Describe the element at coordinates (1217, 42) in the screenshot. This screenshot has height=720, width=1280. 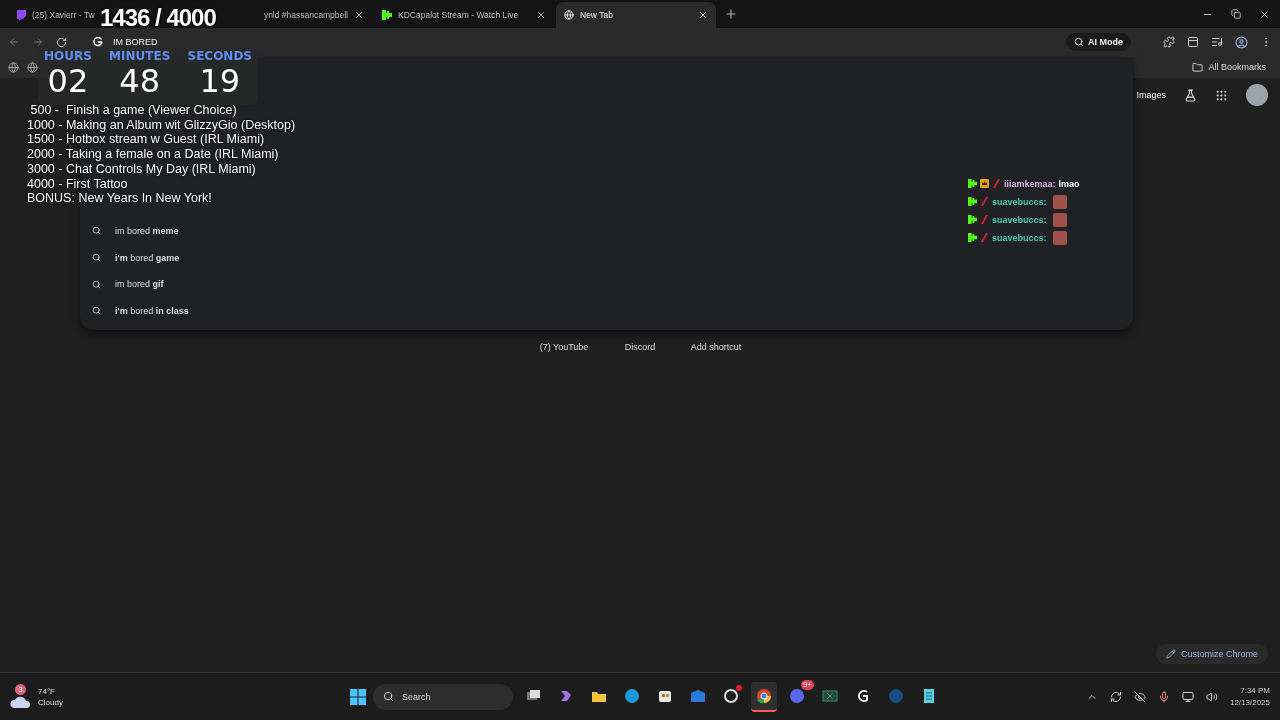
I see `list-icon` at that location.